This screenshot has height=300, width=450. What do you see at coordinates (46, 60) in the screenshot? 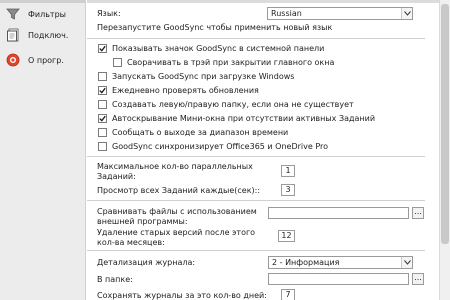
I see `sidebar-item-label: О прогр.` at bounding box center [46, 60].